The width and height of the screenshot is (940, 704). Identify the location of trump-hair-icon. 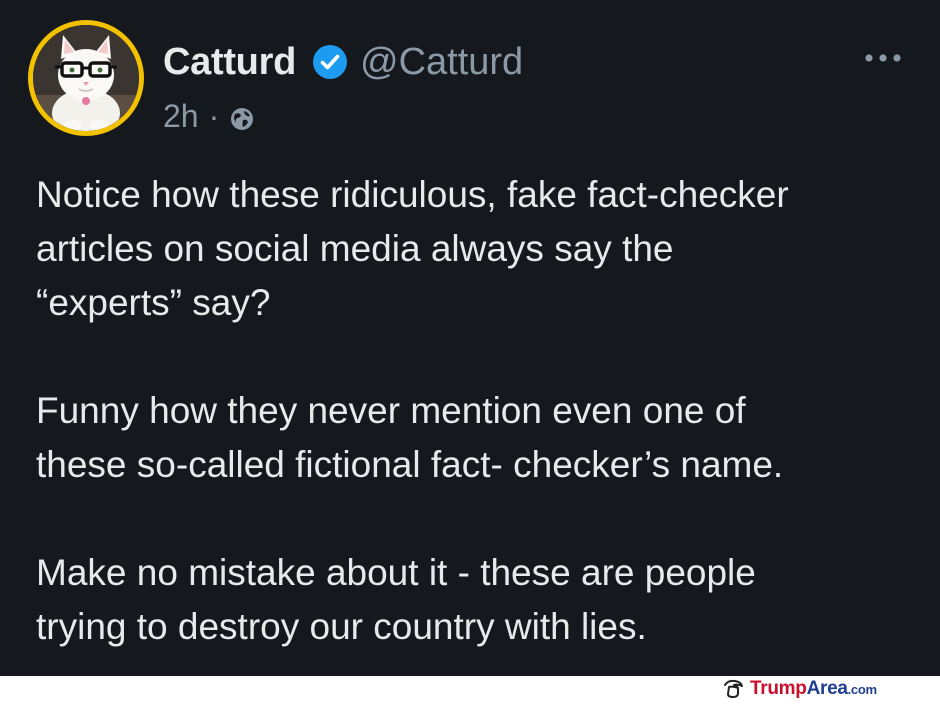
(733, 689).